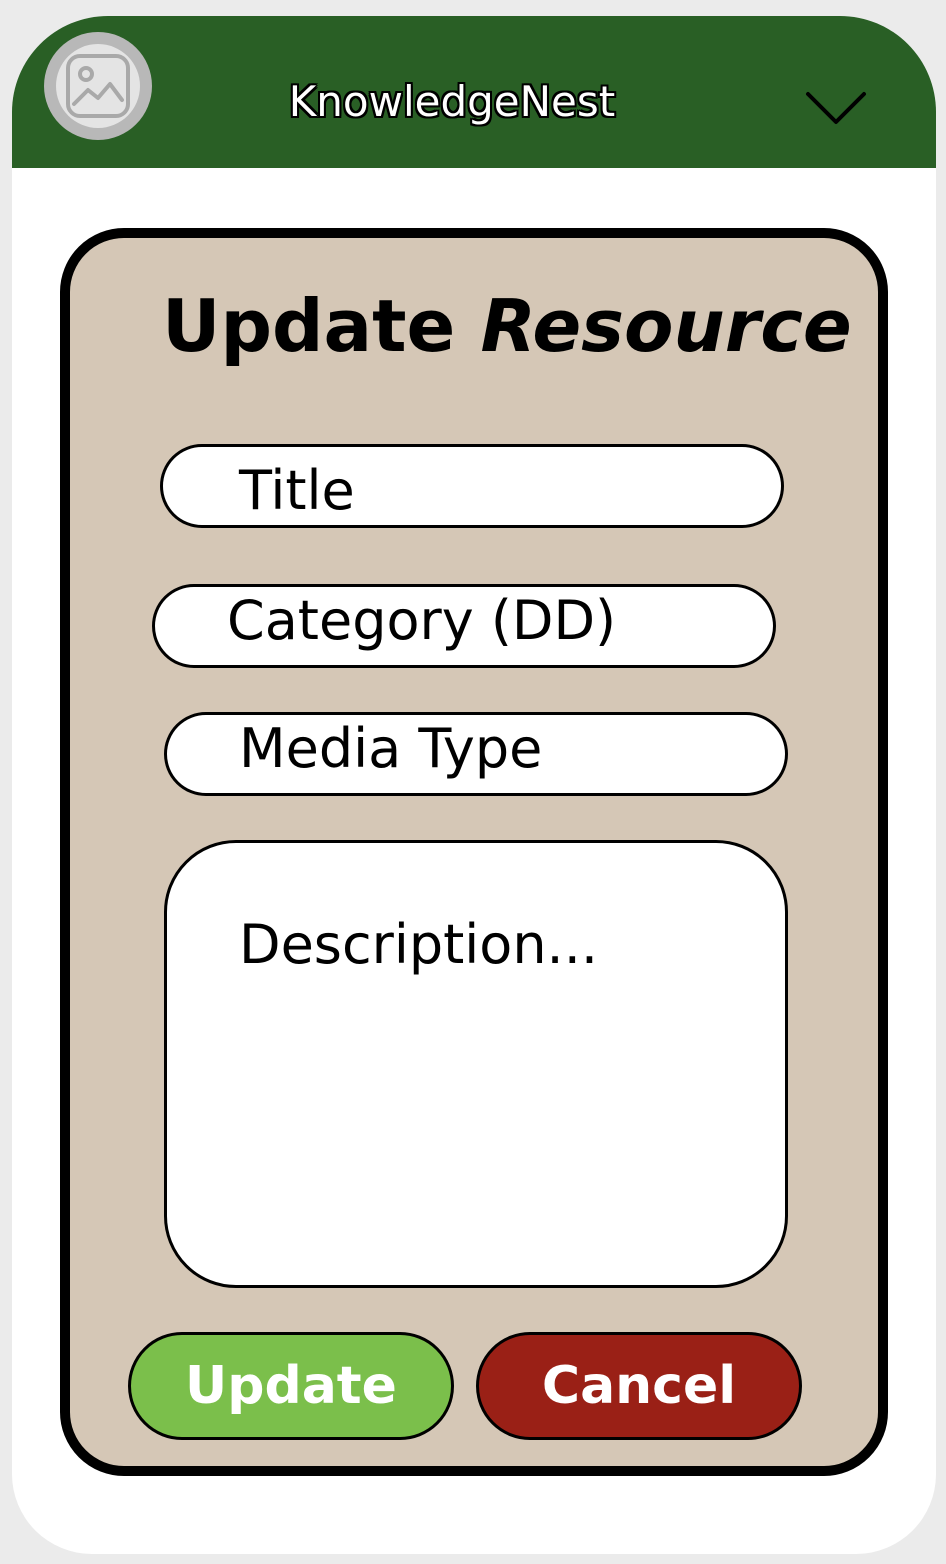  What do you see at coordinates (391, 748) in the screenshot?
I see `media-type-placeholder: Media Type` at bounding box center [391, 748].